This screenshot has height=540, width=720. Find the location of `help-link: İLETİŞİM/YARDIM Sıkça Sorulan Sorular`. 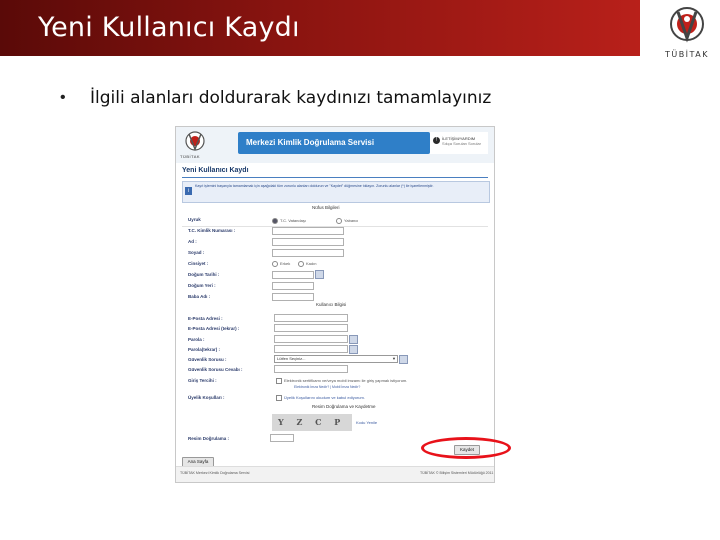

help-link: İLETİŞİM/YARDIM Sıkça Sorulan Sorular is located at coordinates (461, 141).